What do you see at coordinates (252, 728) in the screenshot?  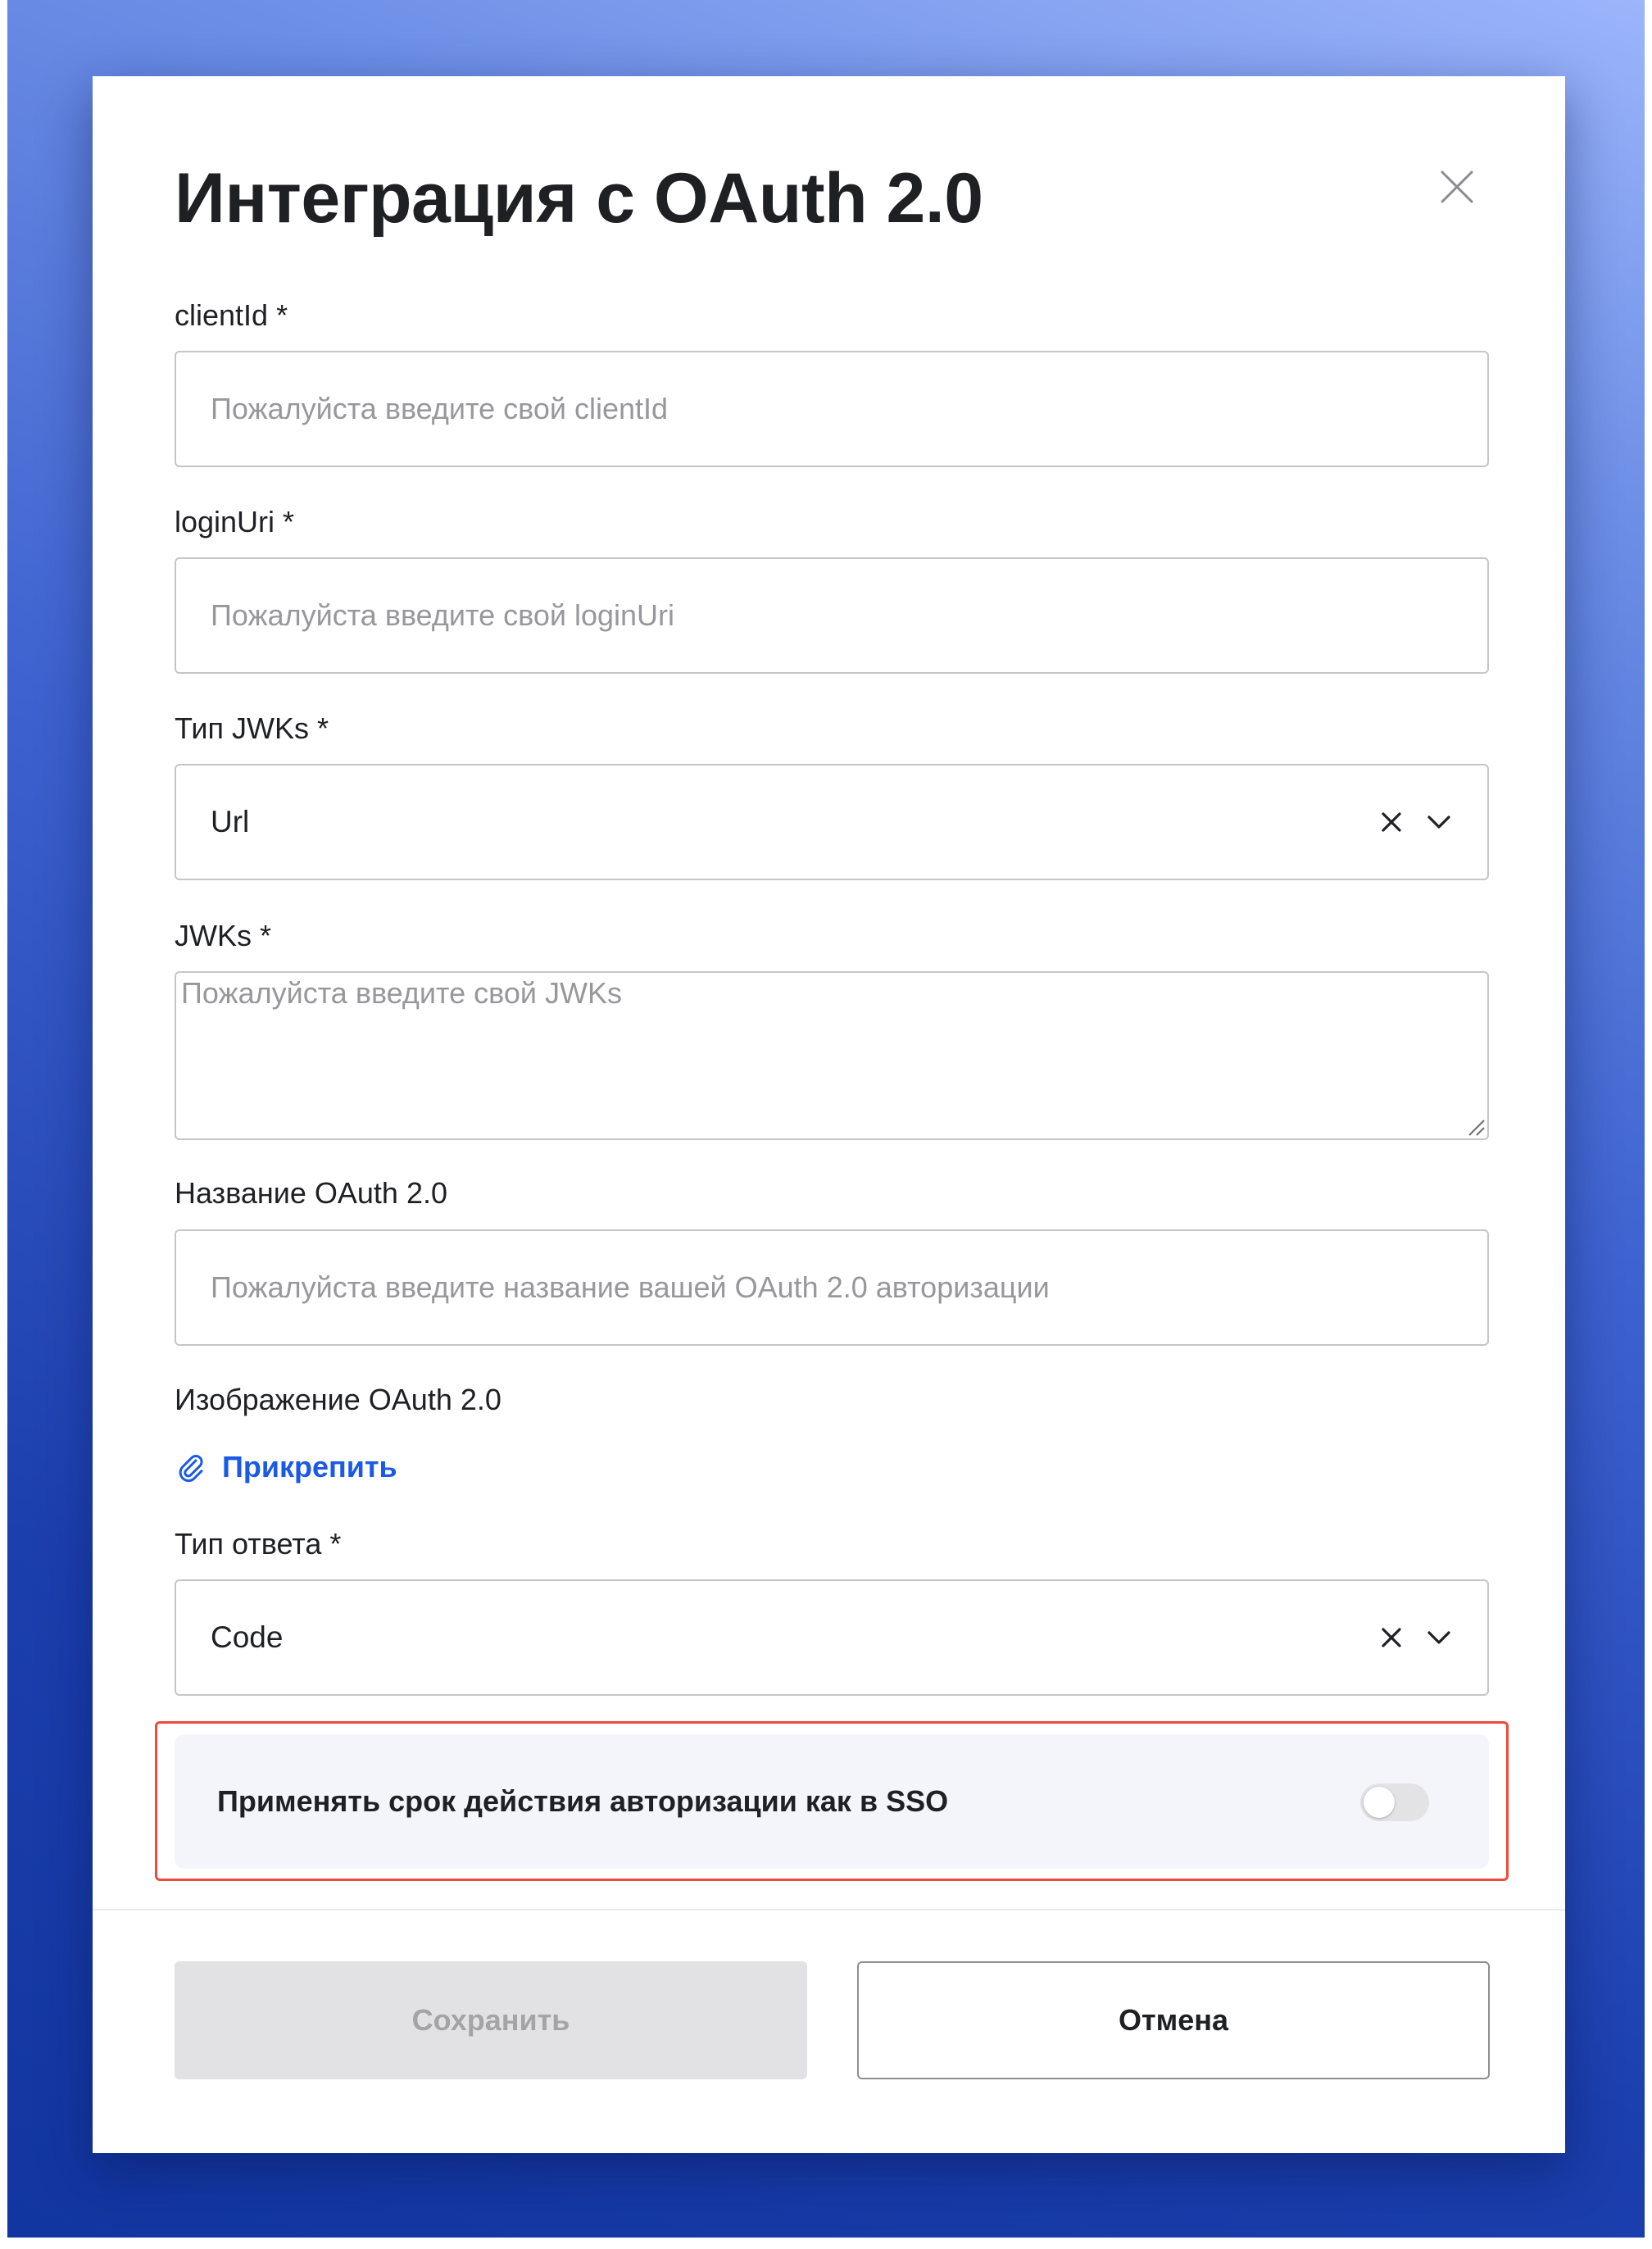 I see `jwks-type-label: Тип JWKs *` at bounding box center [252, 728].